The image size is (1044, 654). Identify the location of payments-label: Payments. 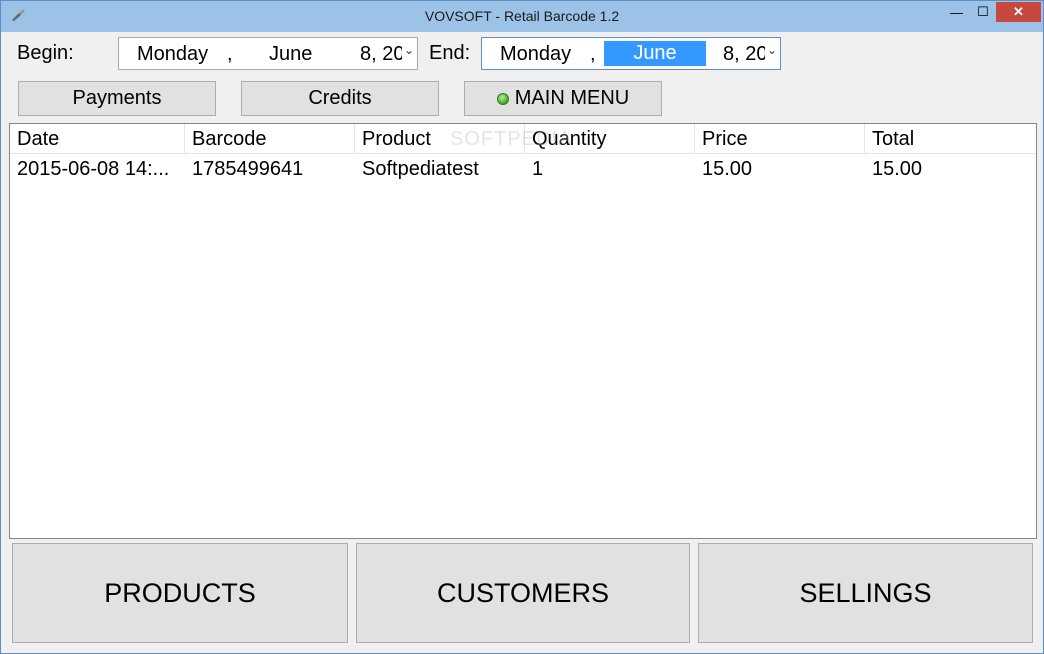
(117, 98).